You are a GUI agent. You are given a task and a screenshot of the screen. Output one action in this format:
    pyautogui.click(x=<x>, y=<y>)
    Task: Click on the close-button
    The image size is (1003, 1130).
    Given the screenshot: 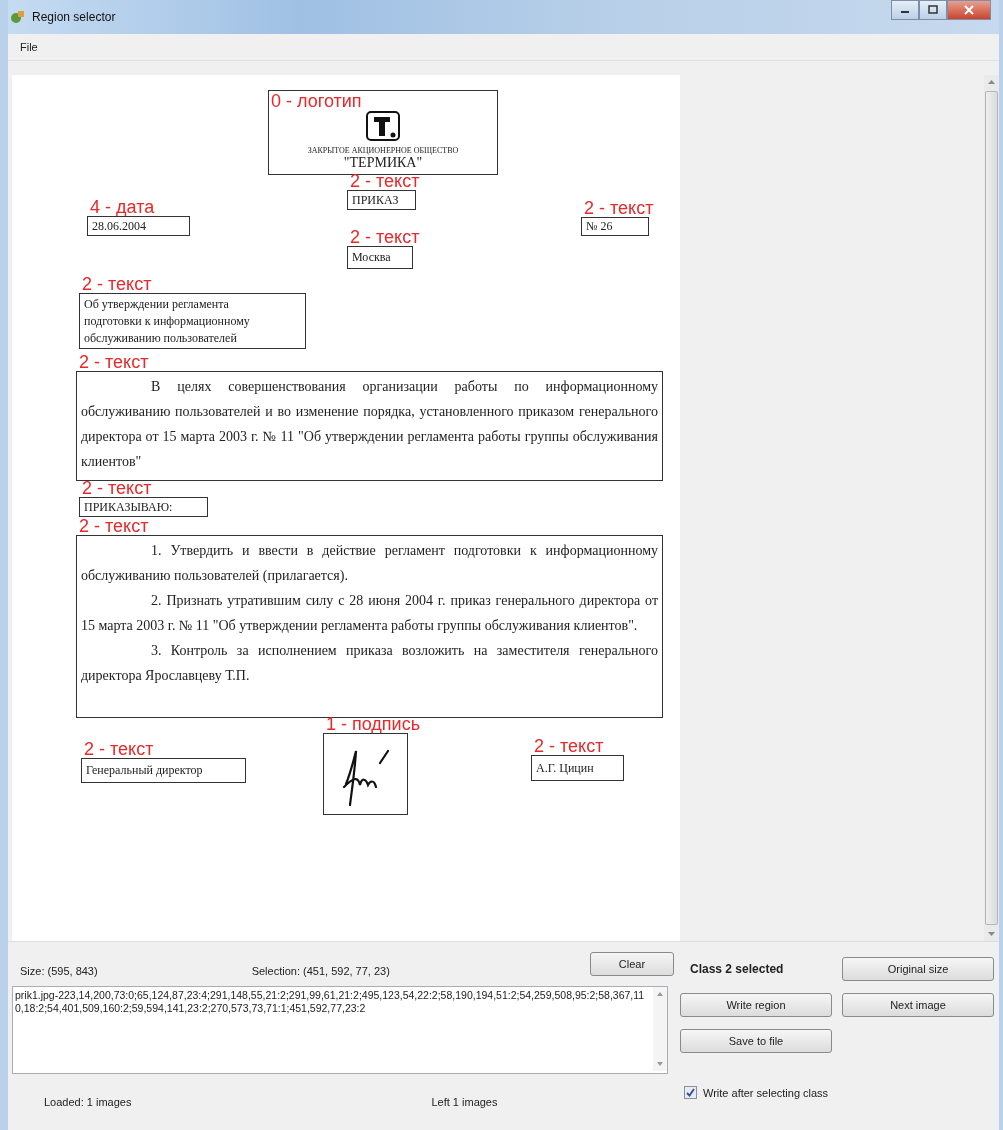 What is the action you would take?
    pyautogui.click(x=969, y=10)
    